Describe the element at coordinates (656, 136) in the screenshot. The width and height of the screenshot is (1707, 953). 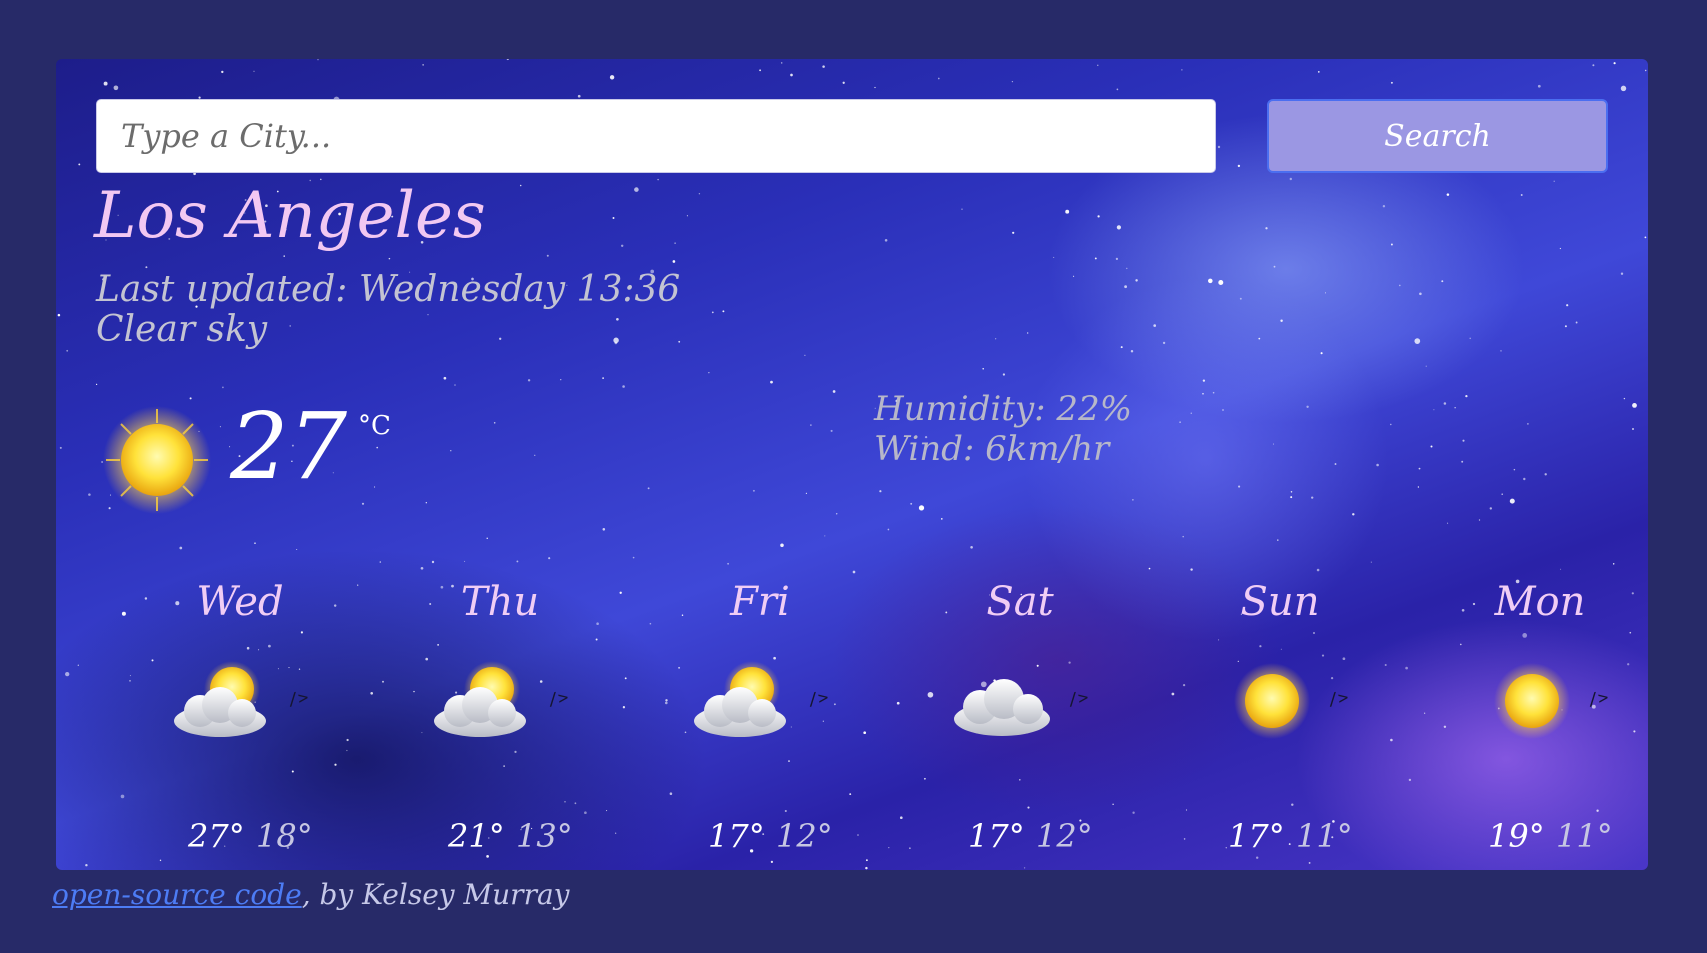
I see `city-search-input` at that location.